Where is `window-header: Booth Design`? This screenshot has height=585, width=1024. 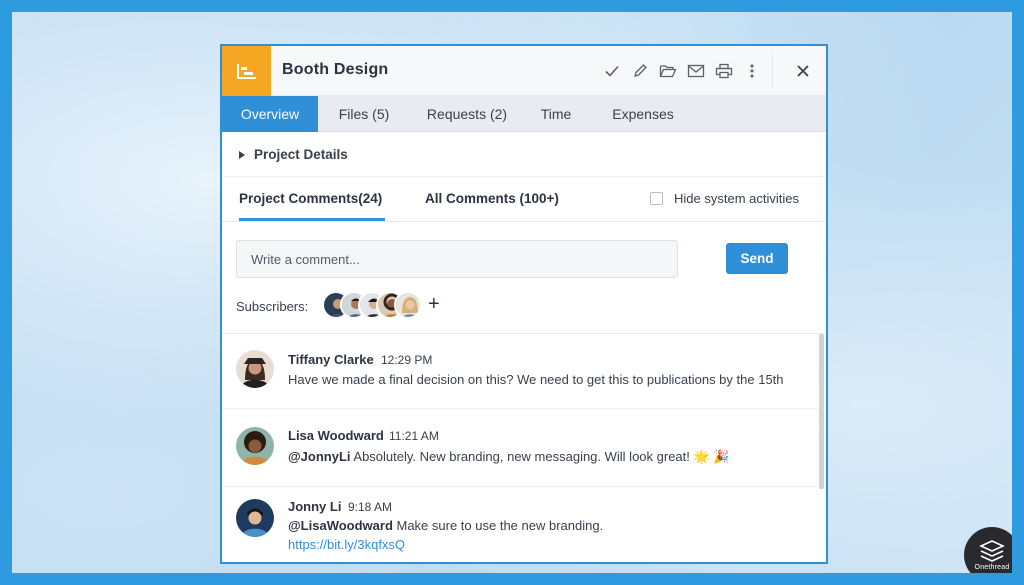
window-header: Booth Design is located at coordinates (524, 71).